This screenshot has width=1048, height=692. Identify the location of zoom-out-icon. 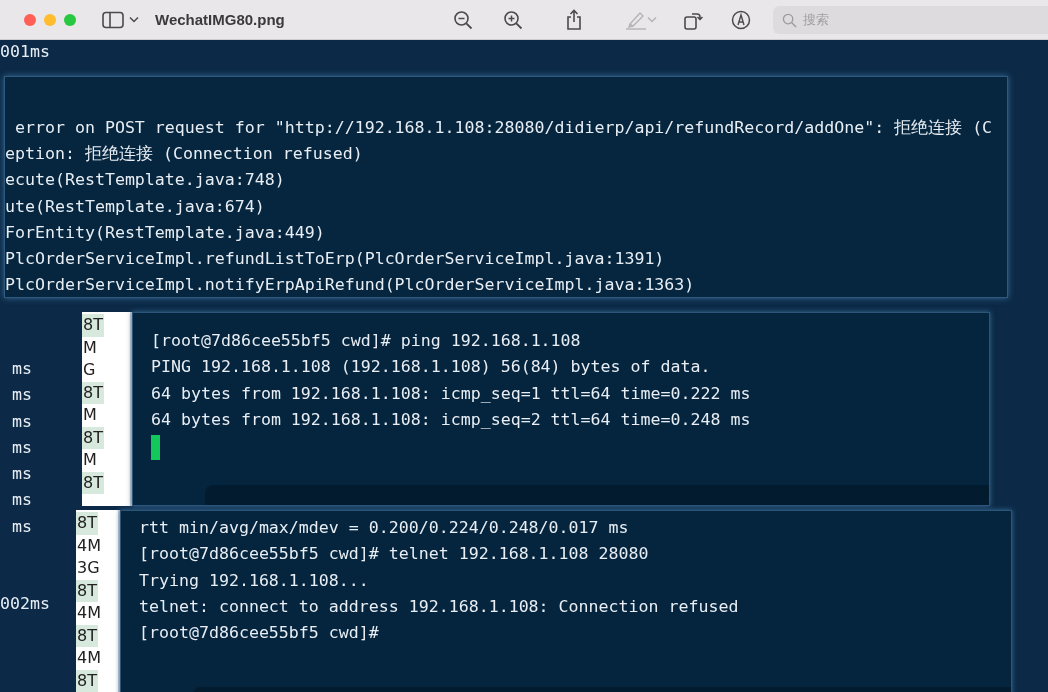
(462, 19).